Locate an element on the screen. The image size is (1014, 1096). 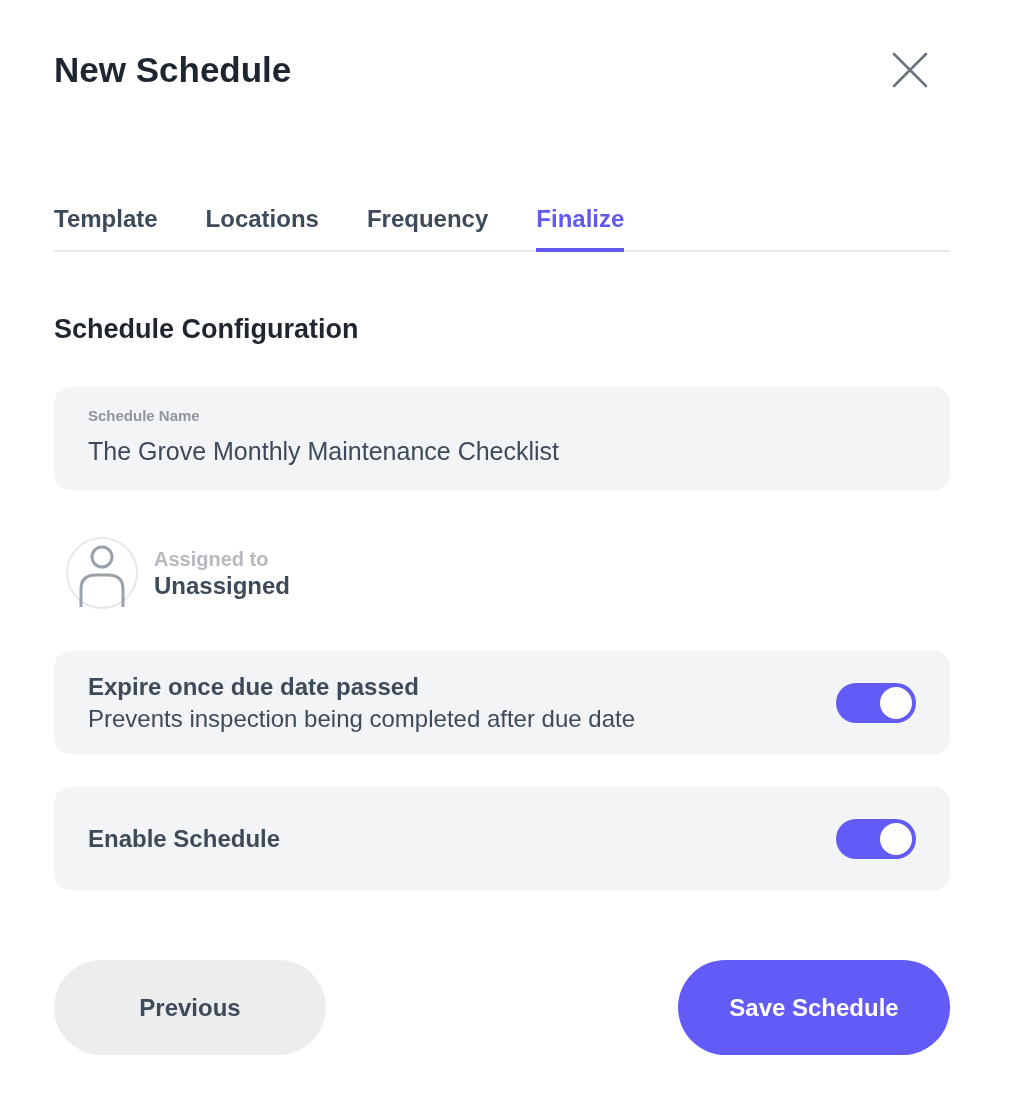
assignee-label: Assigned to is located at coordinates (212, 558).